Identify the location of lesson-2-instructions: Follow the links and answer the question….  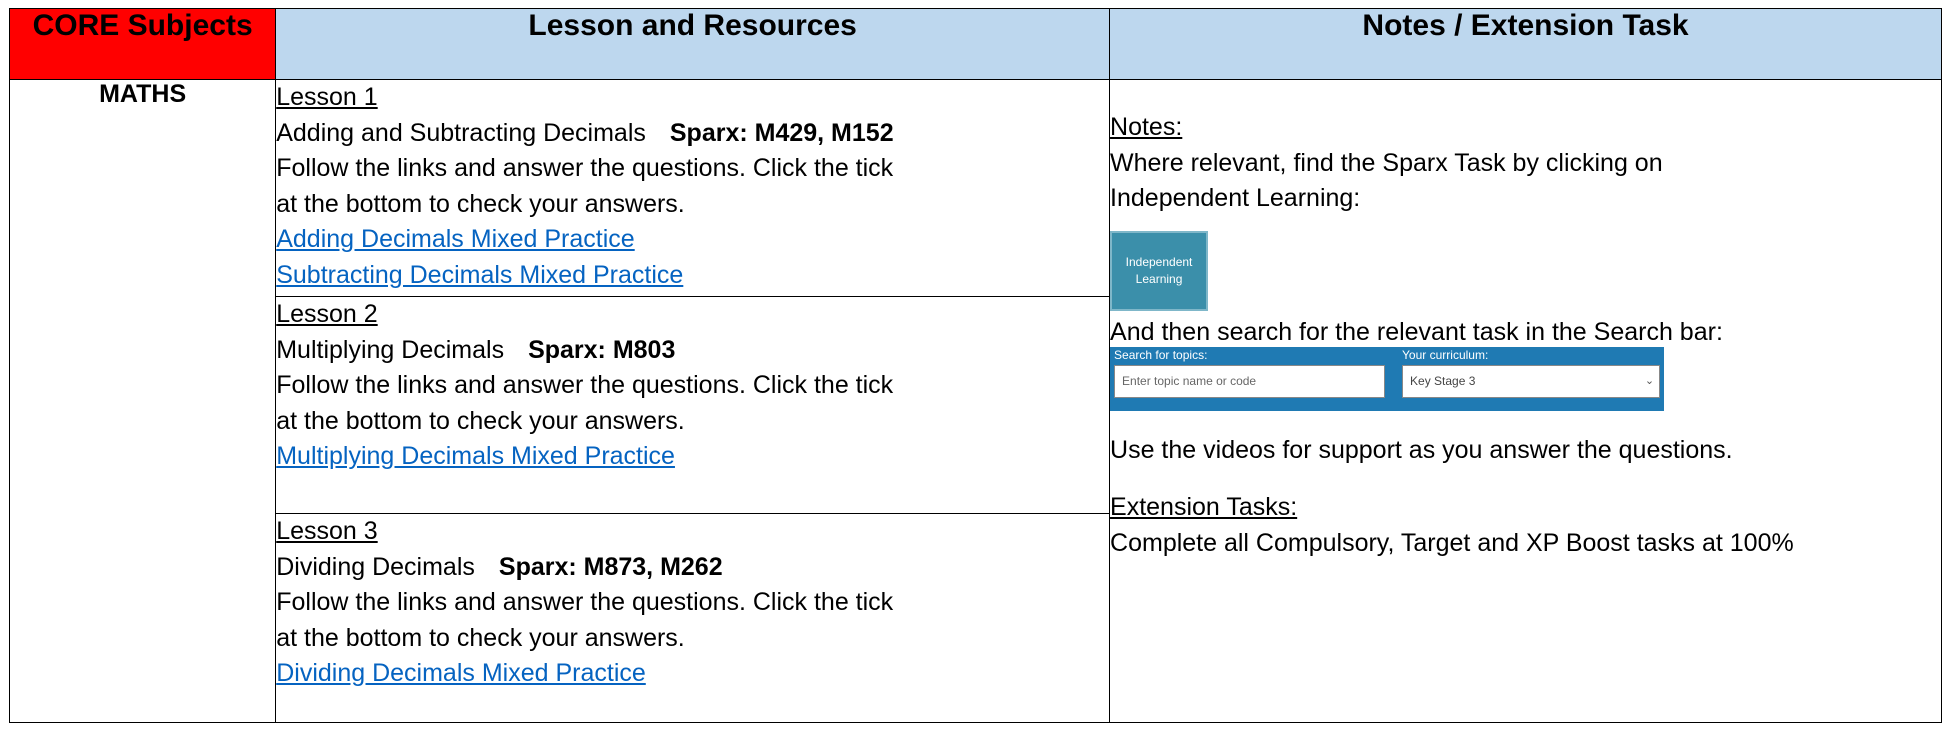
(585, 403).